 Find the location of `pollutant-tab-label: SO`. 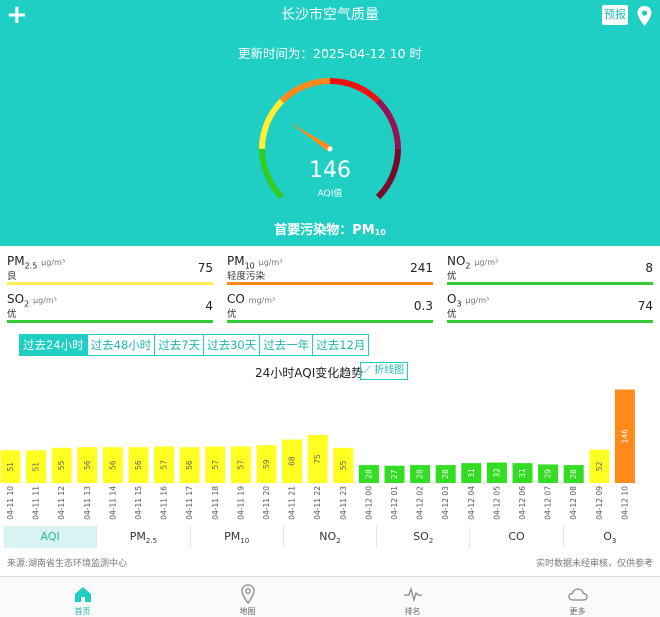

pollutant-tab-label: SO is located at coordinates (421, 536).